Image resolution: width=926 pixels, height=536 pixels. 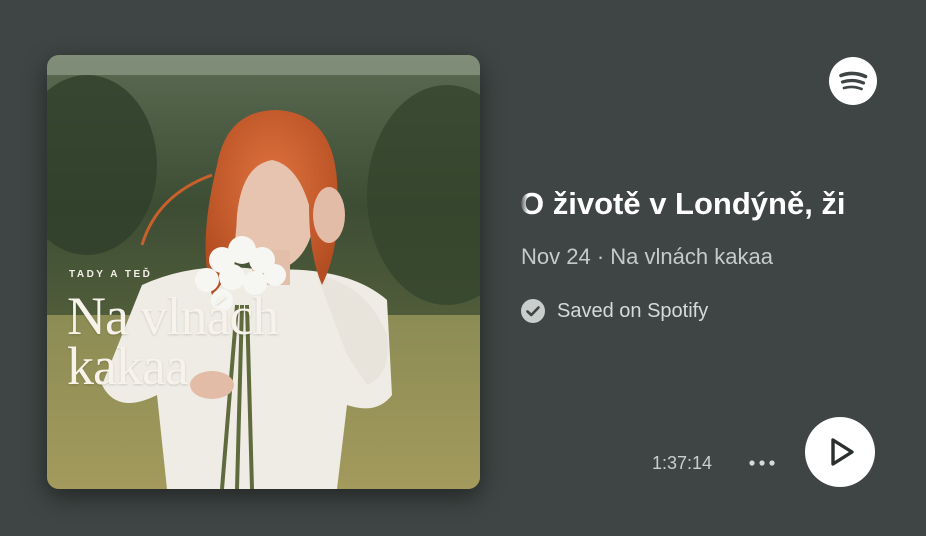 I want to click on saved-label: Saved on Spotify, so click(x=633, y=310).